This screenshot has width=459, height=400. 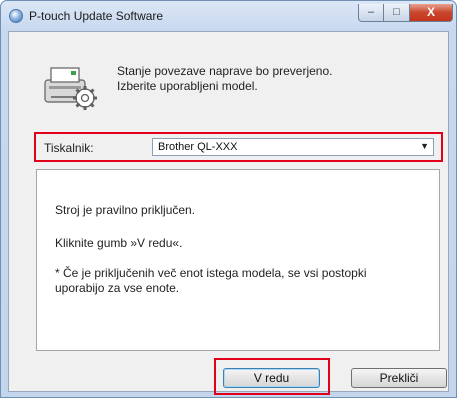 I want to click on ok-button: V redu, so click(x=271, y=378).